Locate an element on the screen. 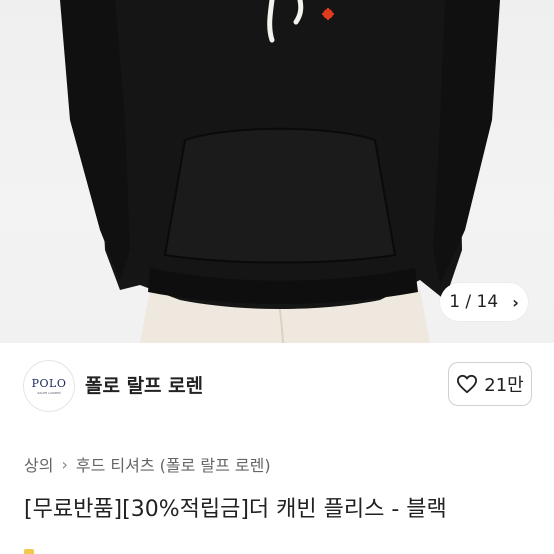 This screenshot has height=554, width=554. breadcrumb-item: 후드 티셔츠 (폴로 랄프 로렌) is located at coordinates (173, 464).